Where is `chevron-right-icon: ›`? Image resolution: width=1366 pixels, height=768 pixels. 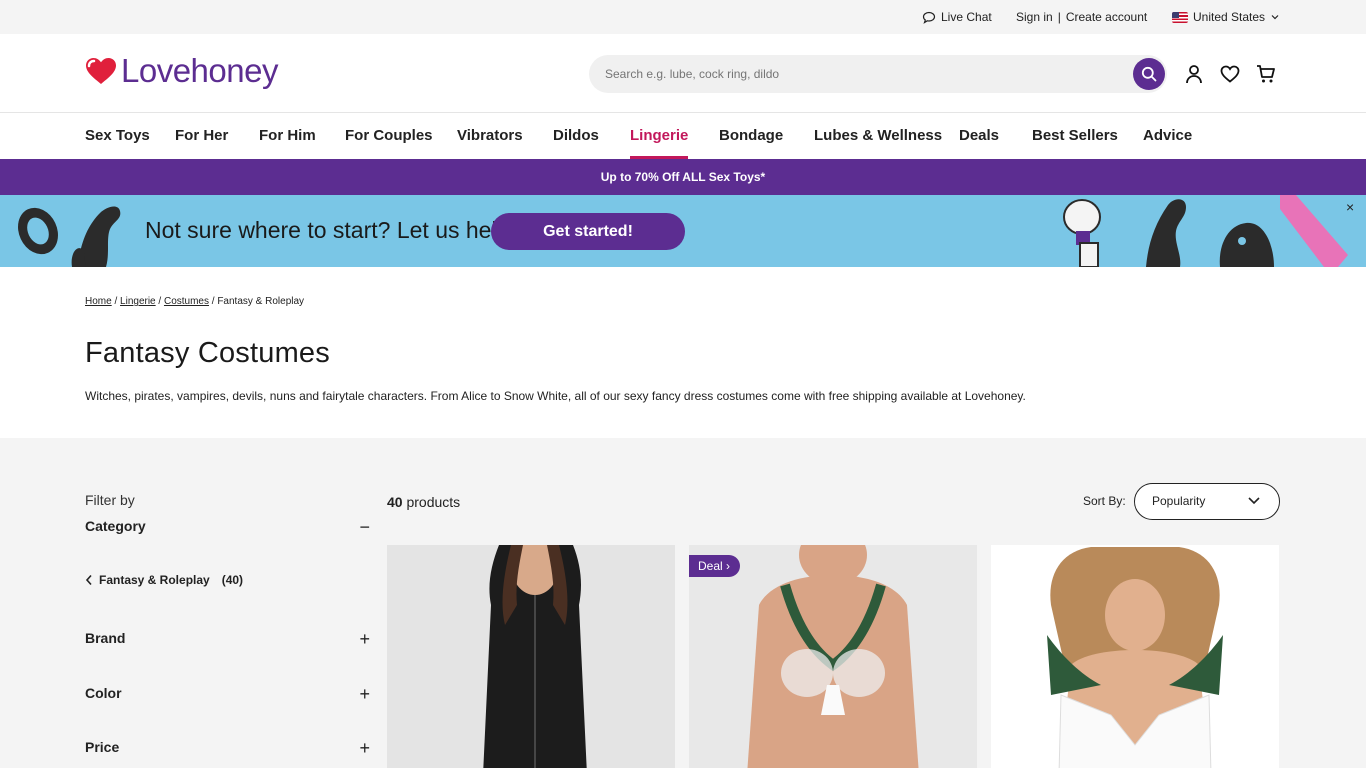 chevron-right-icon: › is located at coordinates (728, 566).